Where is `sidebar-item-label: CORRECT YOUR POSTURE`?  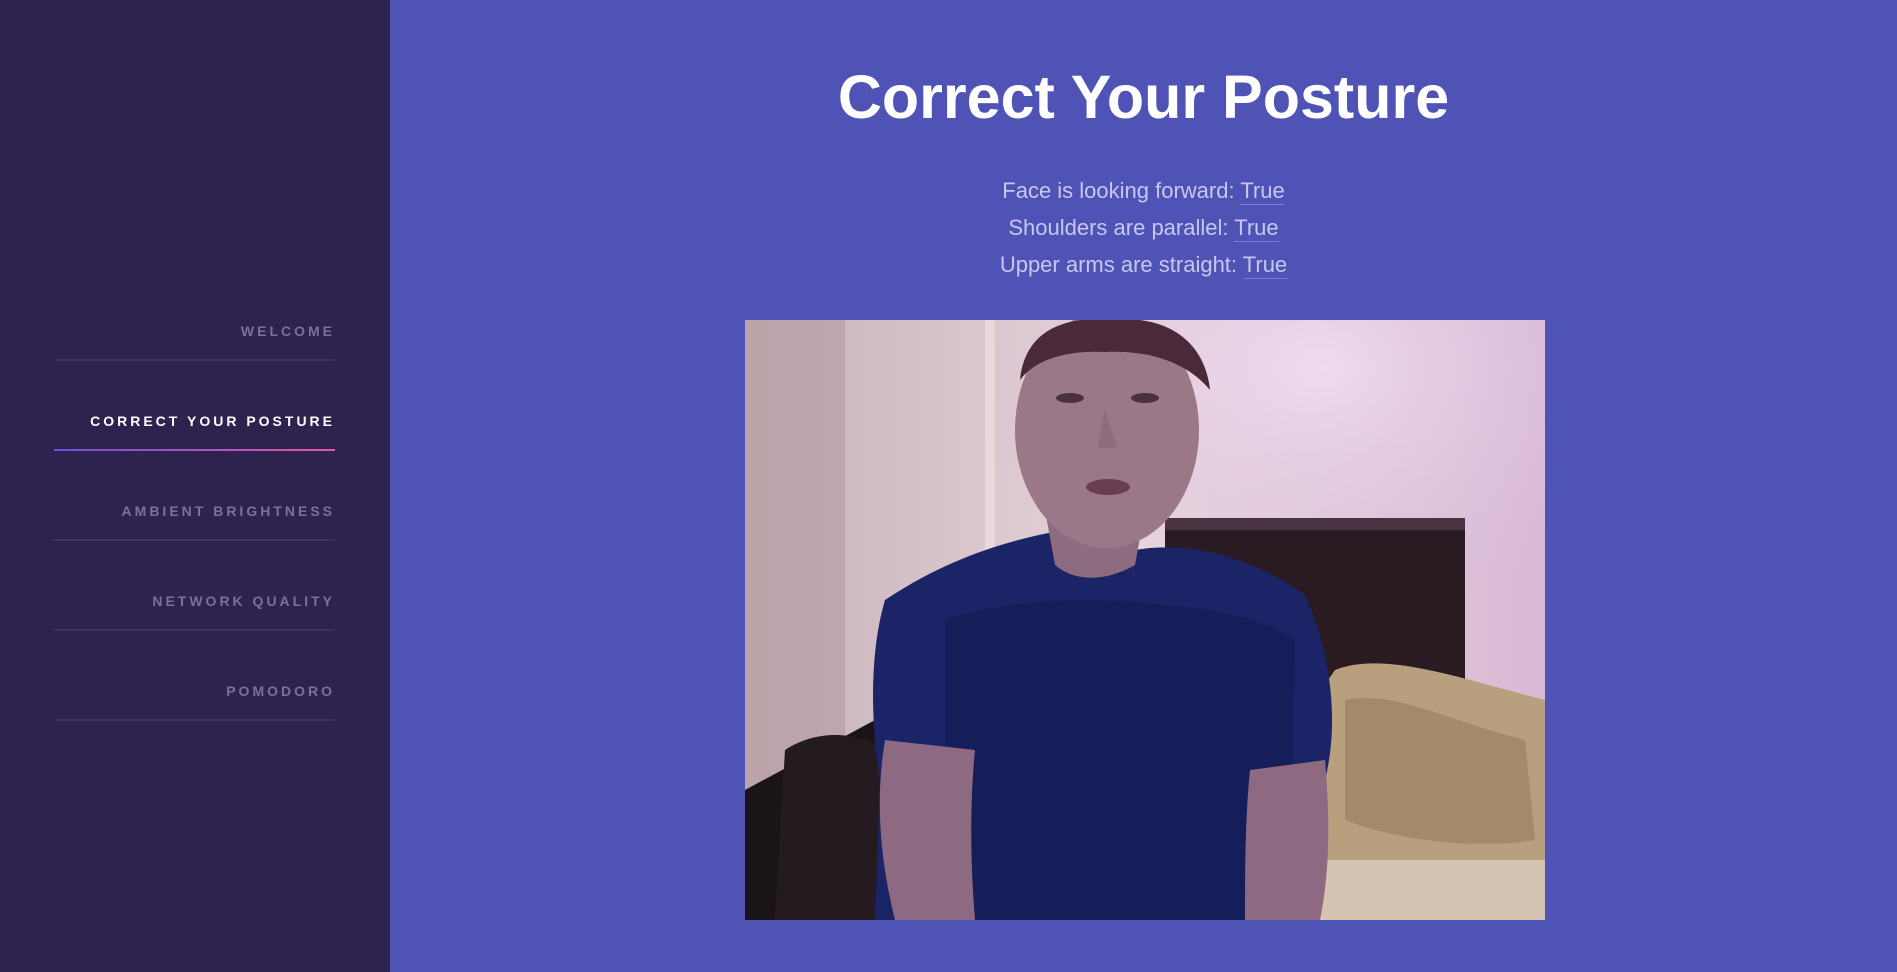 sidebar-item-label: CORRECT YOUR POSTURE is located at coordinates (212, 421).